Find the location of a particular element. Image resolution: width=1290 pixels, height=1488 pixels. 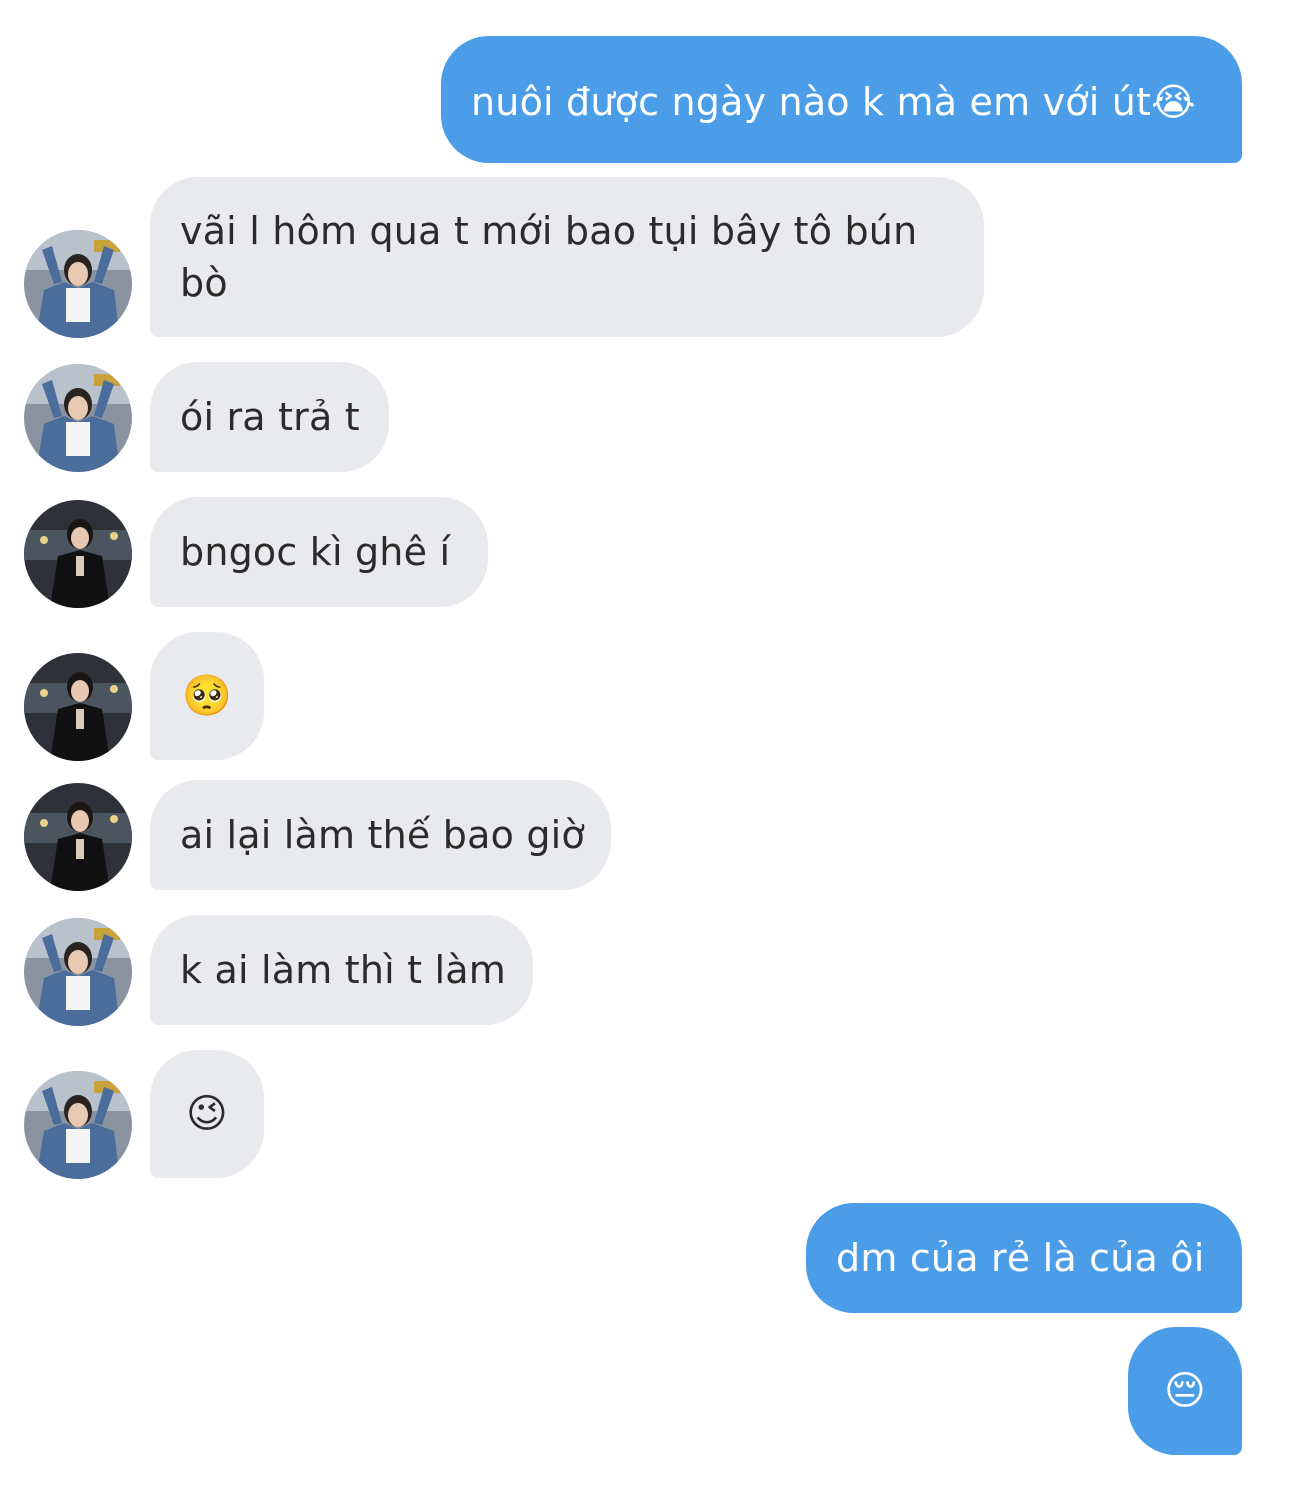

message-text: ai lại làm thế bao giờ is located at coordinates (382, 835).